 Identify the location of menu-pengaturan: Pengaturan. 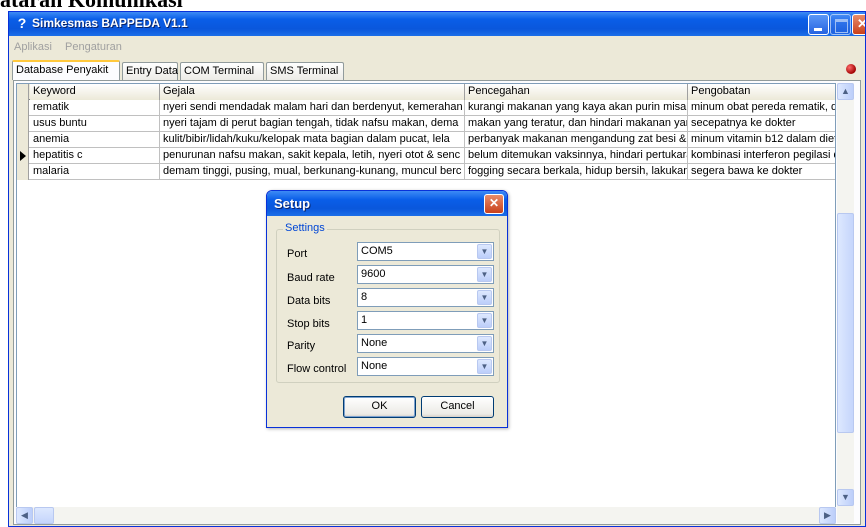
(93, 47).